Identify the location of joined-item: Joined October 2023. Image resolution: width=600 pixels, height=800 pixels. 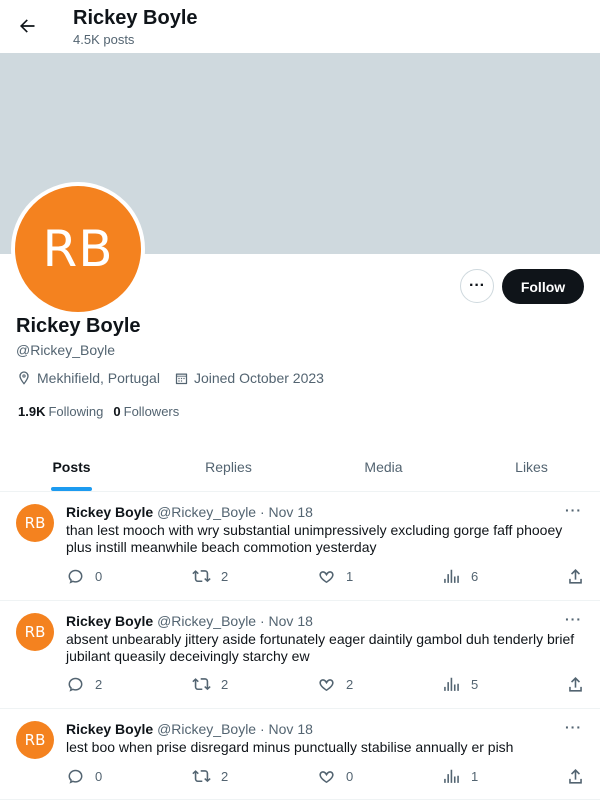
(249, 378).